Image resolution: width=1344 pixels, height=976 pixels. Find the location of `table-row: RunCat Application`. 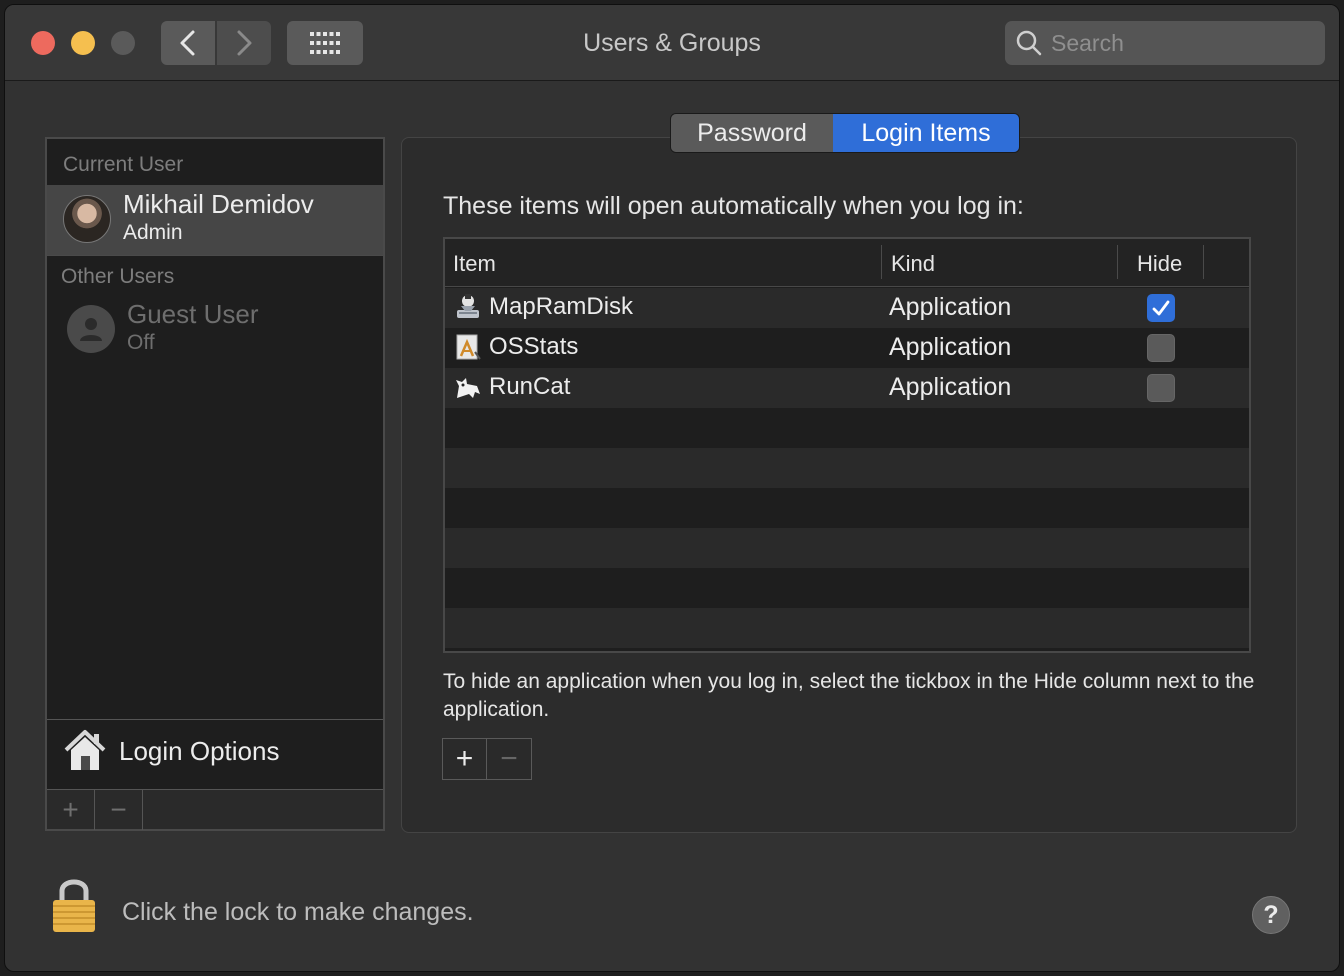

table-row: RunCat Application is located at coordinates (847, 388).